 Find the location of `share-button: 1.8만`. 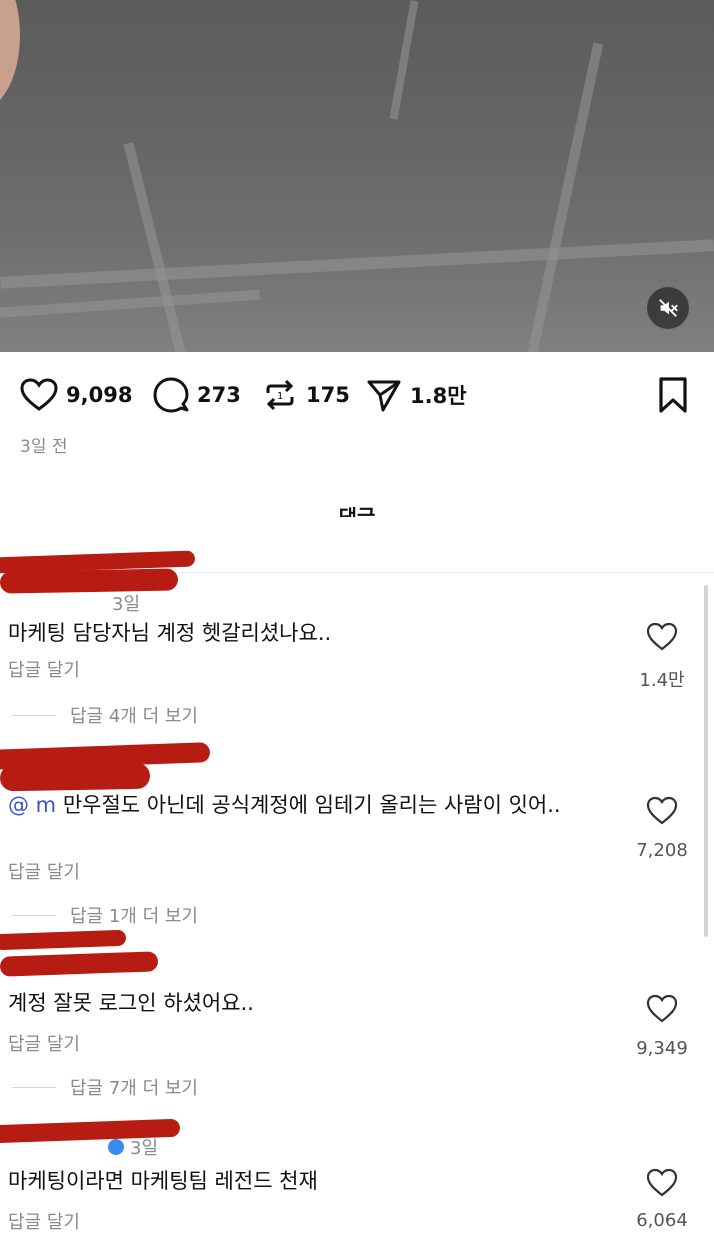

share-button: 1.8만 is located at coordinates (416, 395).